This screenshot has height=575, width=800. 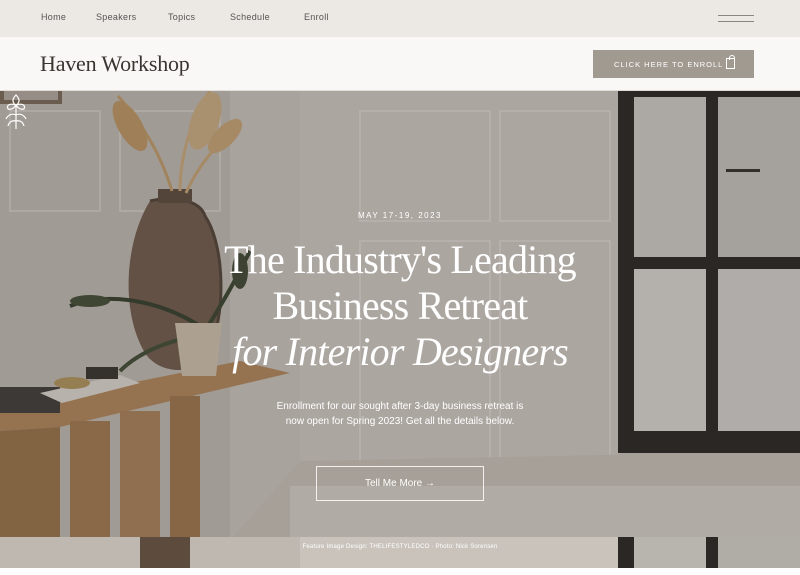 I want to click on enroll-button-label: CLICK HERE TO ENROLL, so click(x=669, y=64).